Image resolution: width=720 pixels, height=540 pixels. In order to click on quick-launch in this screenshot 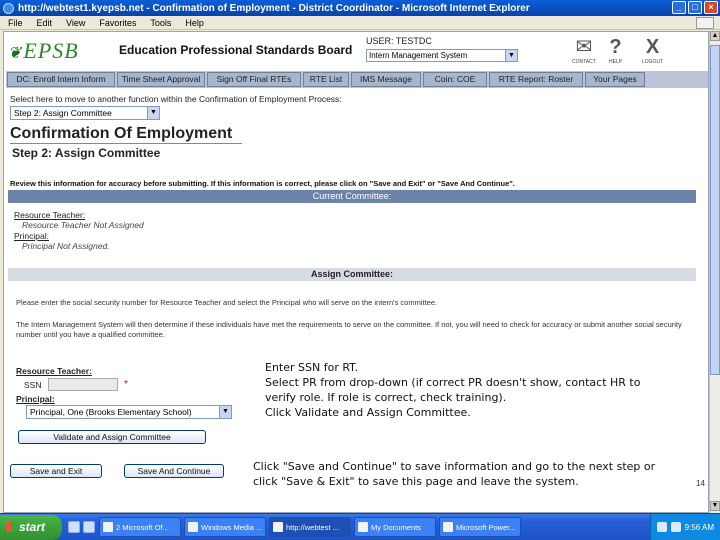, I will do `click(81, 527)`.